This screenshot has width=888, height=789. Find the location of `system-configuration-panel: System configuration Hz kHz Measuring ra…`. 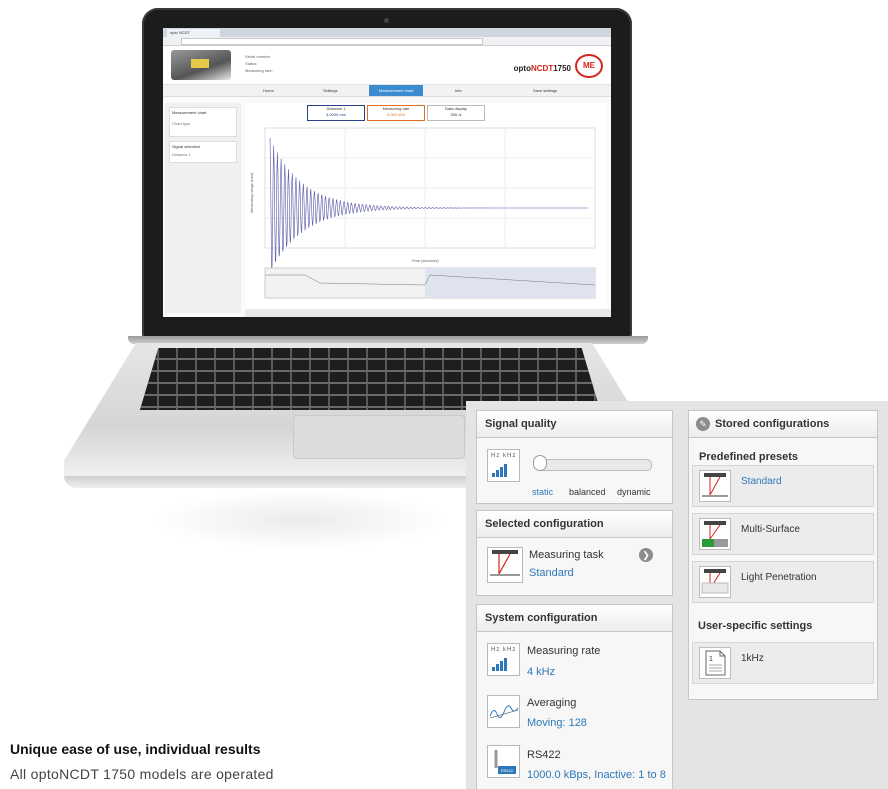

system-configuration-panel: System configuration Hz kHz Measuring ra… is located at coordinates (574, 696).